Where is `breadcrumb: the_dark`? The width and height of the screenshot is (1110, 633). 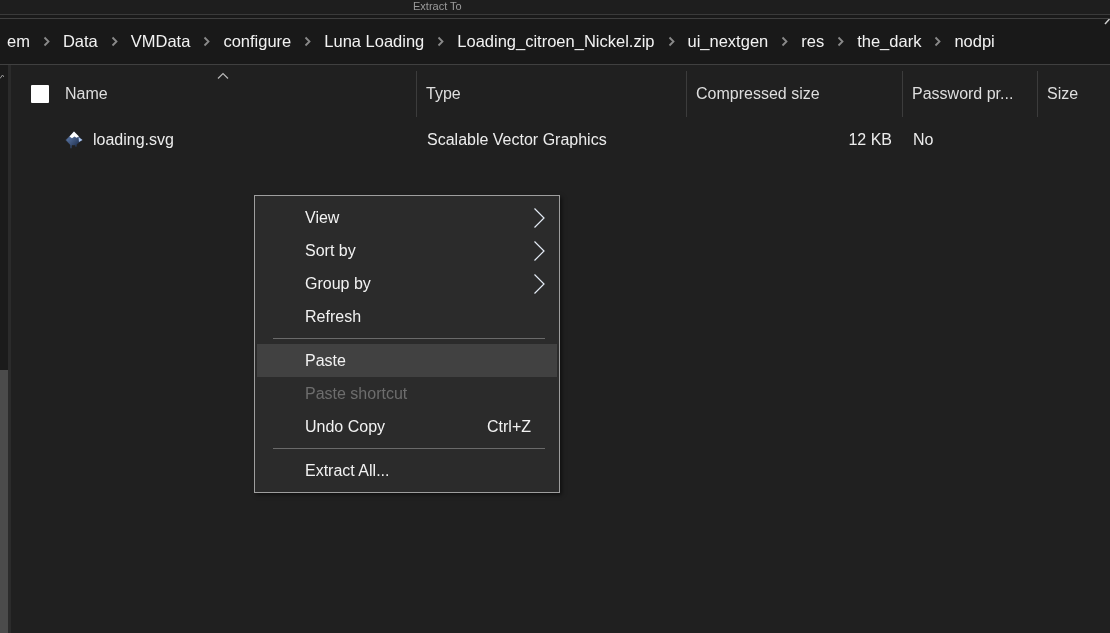 breadcrumb: the_dark is located at coordinates (889, 41).